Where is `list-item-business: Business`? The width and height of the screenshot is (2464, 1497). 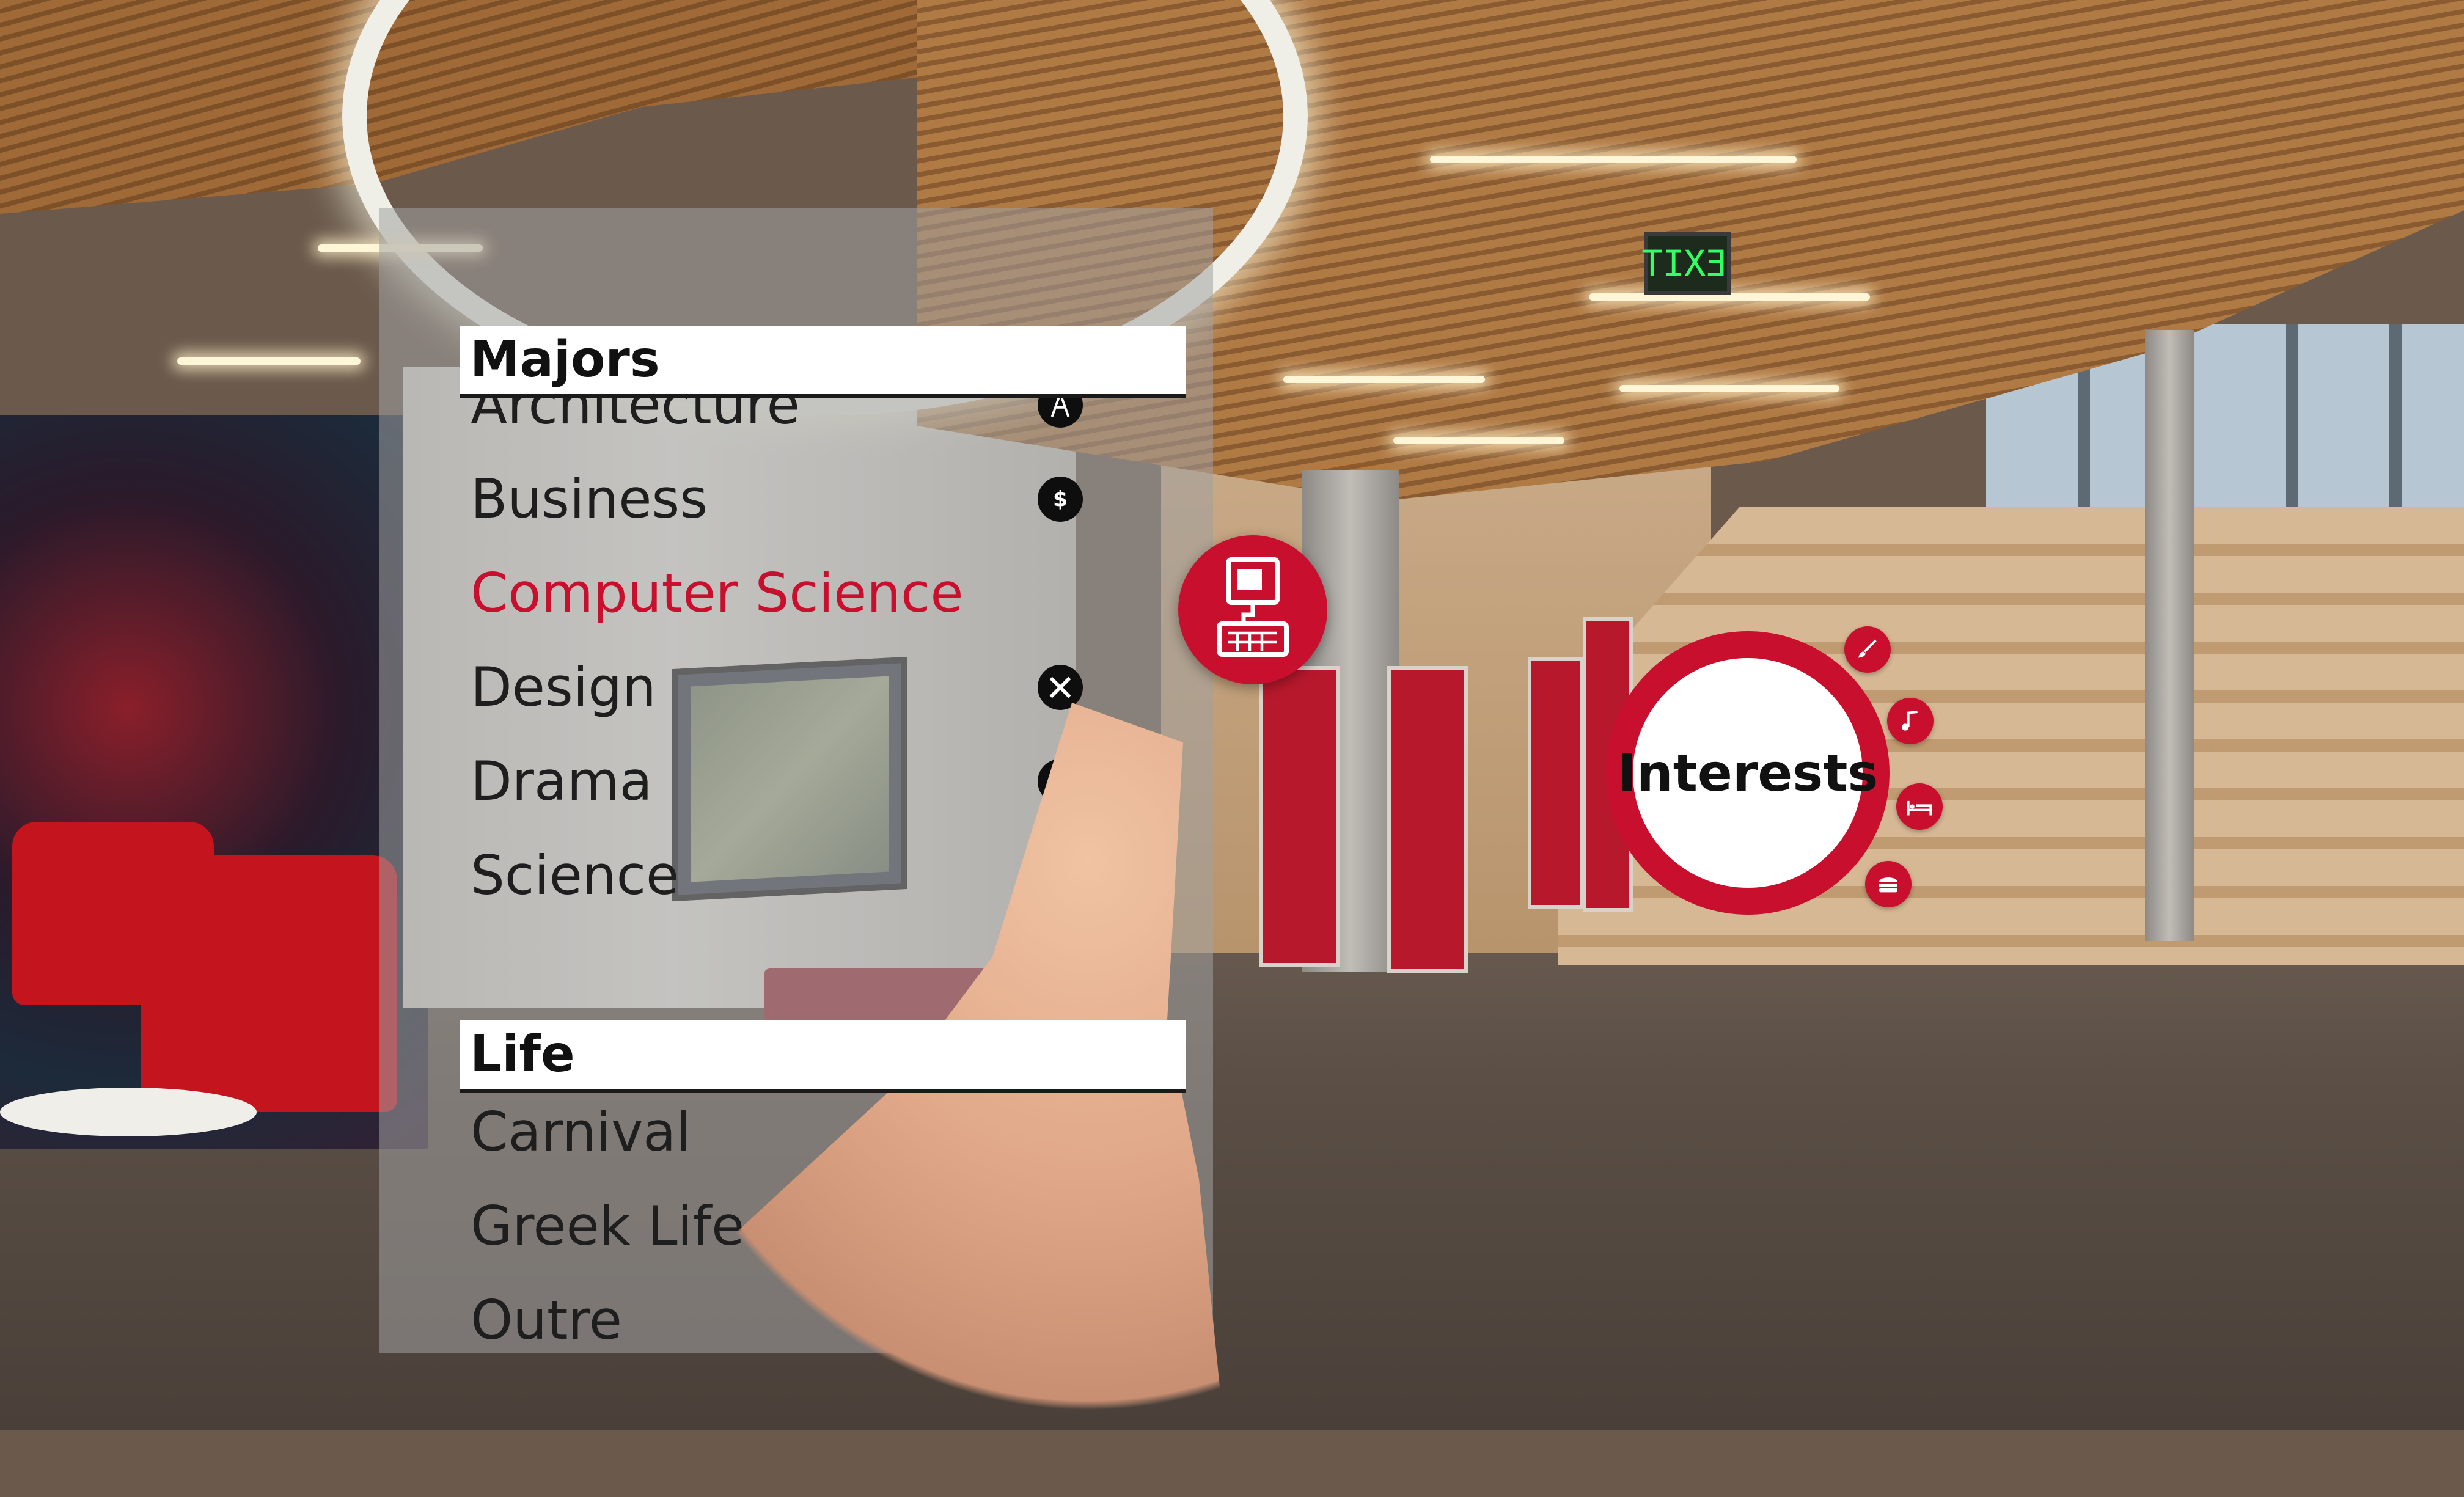 list-item-business: Business is located at coordinates (792, 499).